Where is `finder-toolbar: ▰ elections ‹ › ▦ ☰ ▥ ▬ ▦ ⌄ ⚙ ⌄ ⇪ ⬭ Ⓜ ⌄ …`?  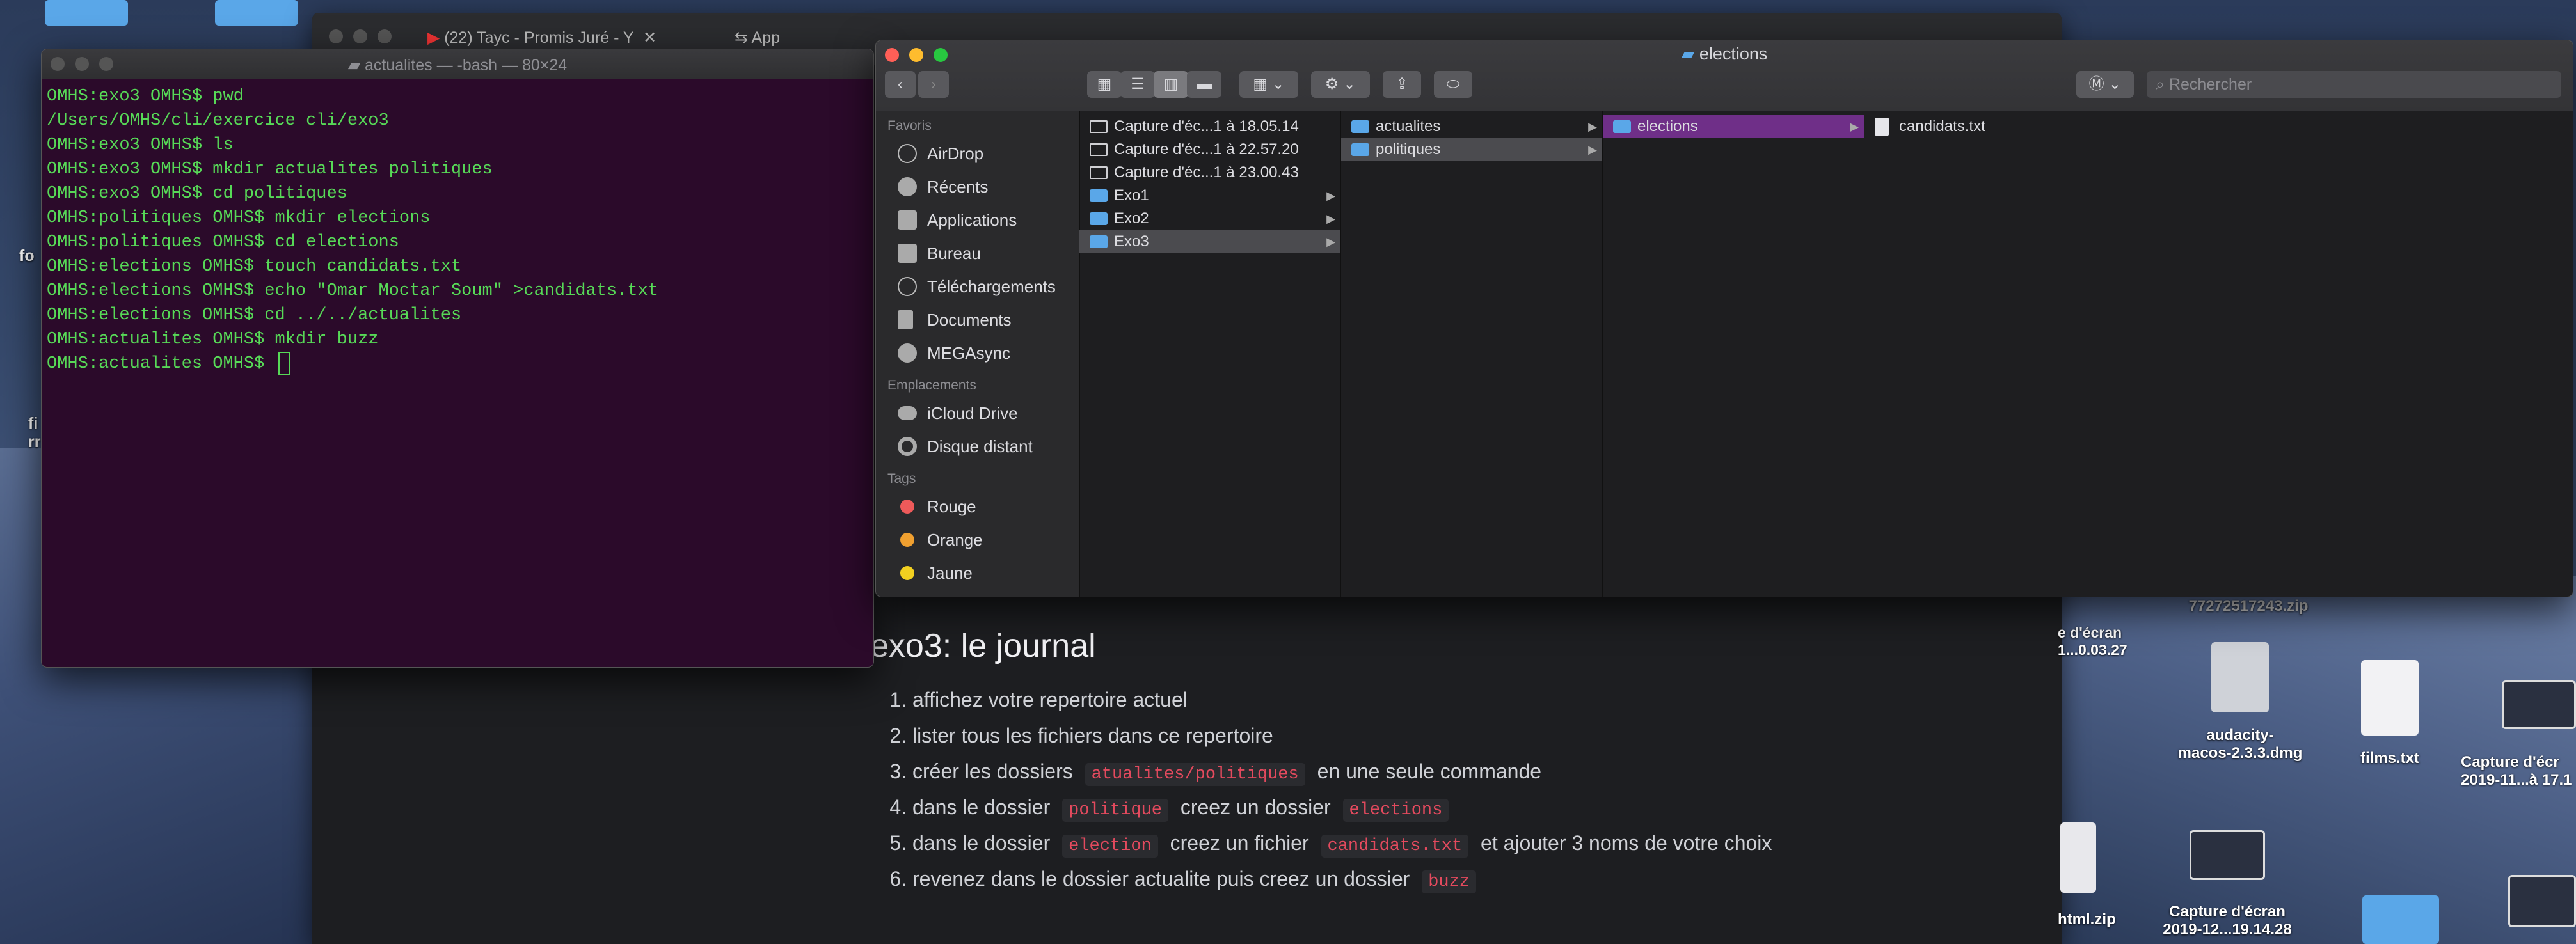 finder-toolbar: ▰ elections ‹ › ▦ ☰ ▥ ▬ ▦ ⌄ ⚙ ⌄ ⇪ ⬭ Ⓜ ⌄ … is located at coordinates (1725, 75).